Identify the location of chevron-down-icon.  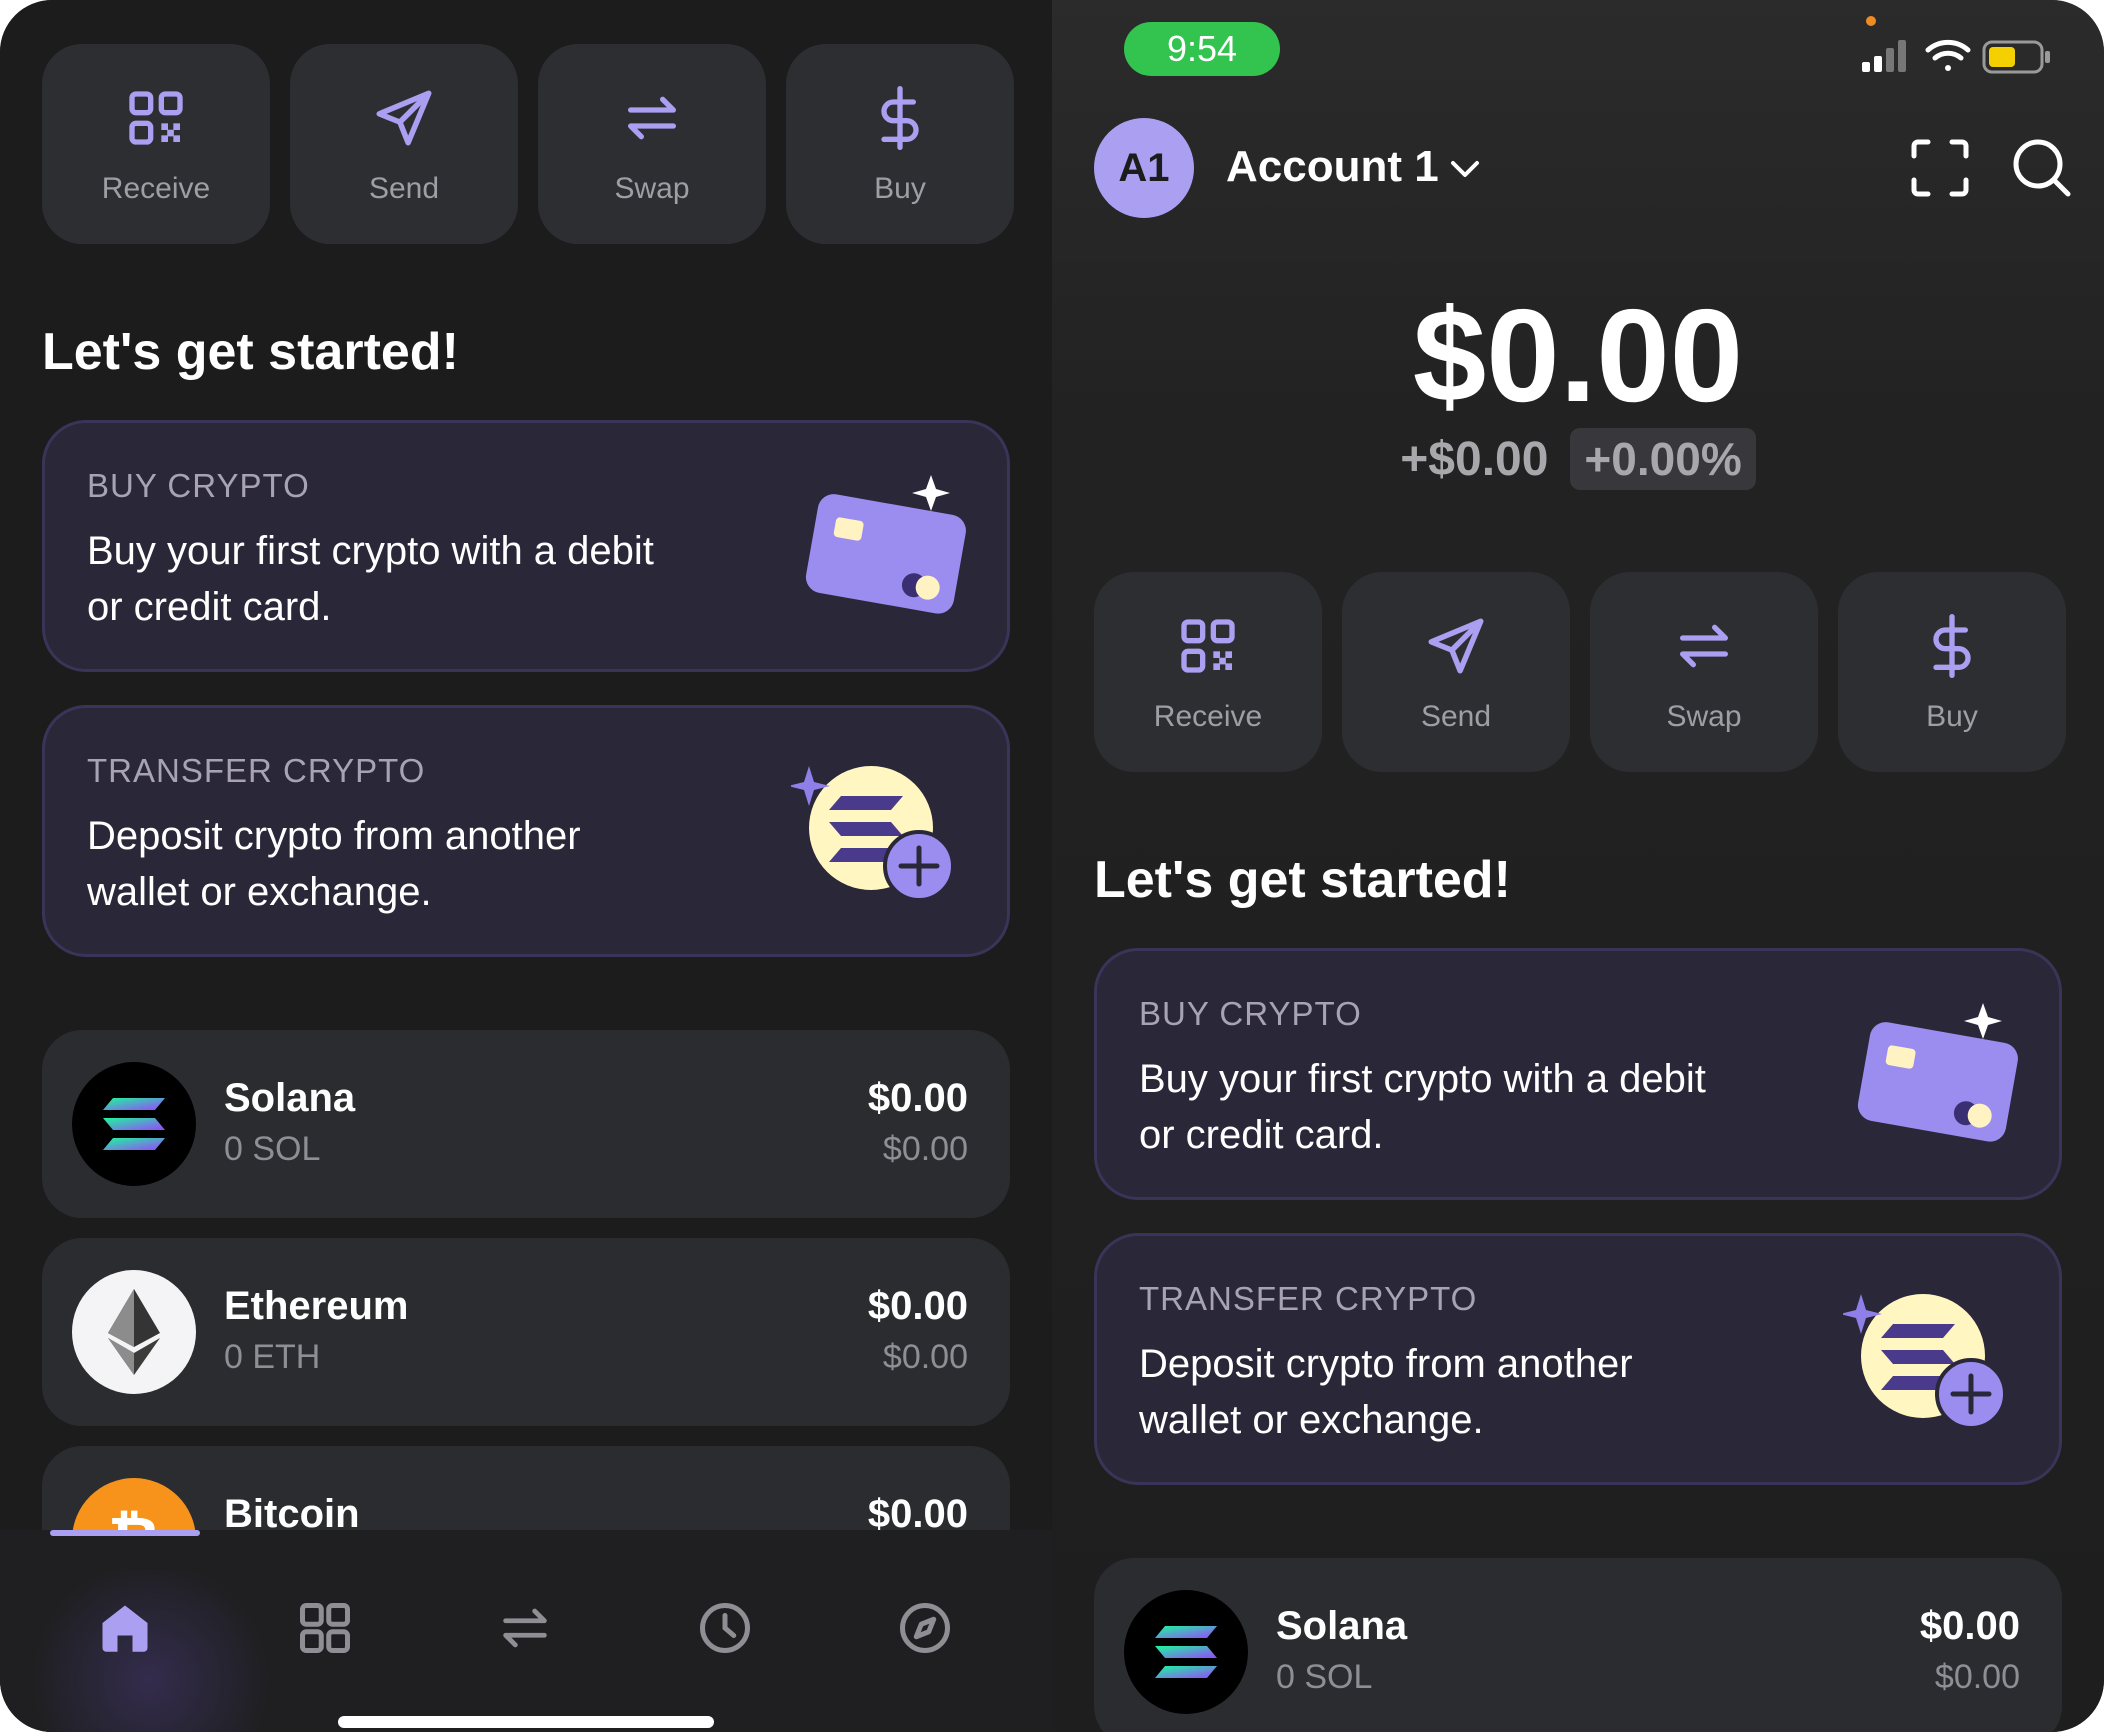
(1465, 167).